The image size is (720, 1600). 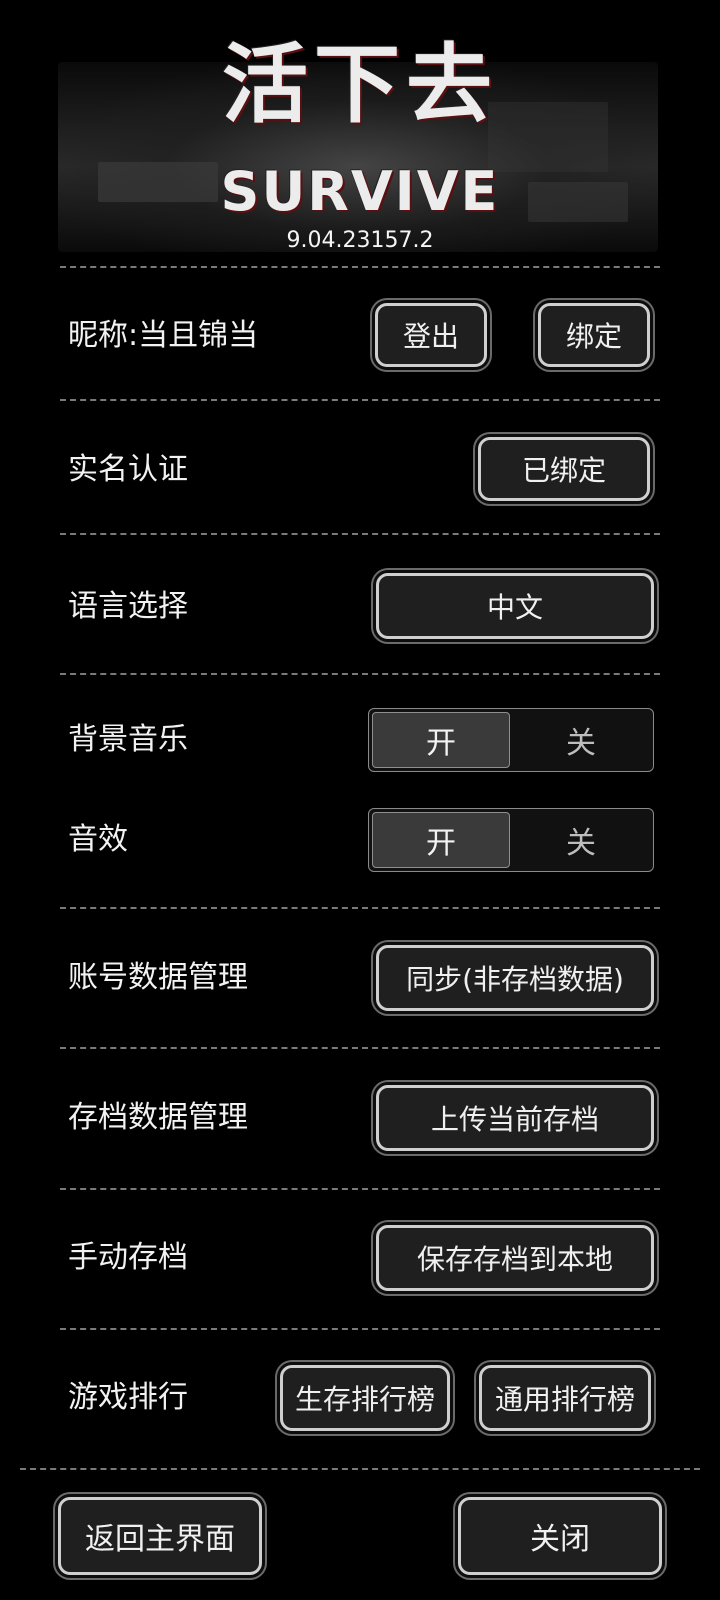 What do you see at coordinates (128, 739) in the screenshot?
I see `bgm-label: 背景音乐` at bounding box center [128, 739].